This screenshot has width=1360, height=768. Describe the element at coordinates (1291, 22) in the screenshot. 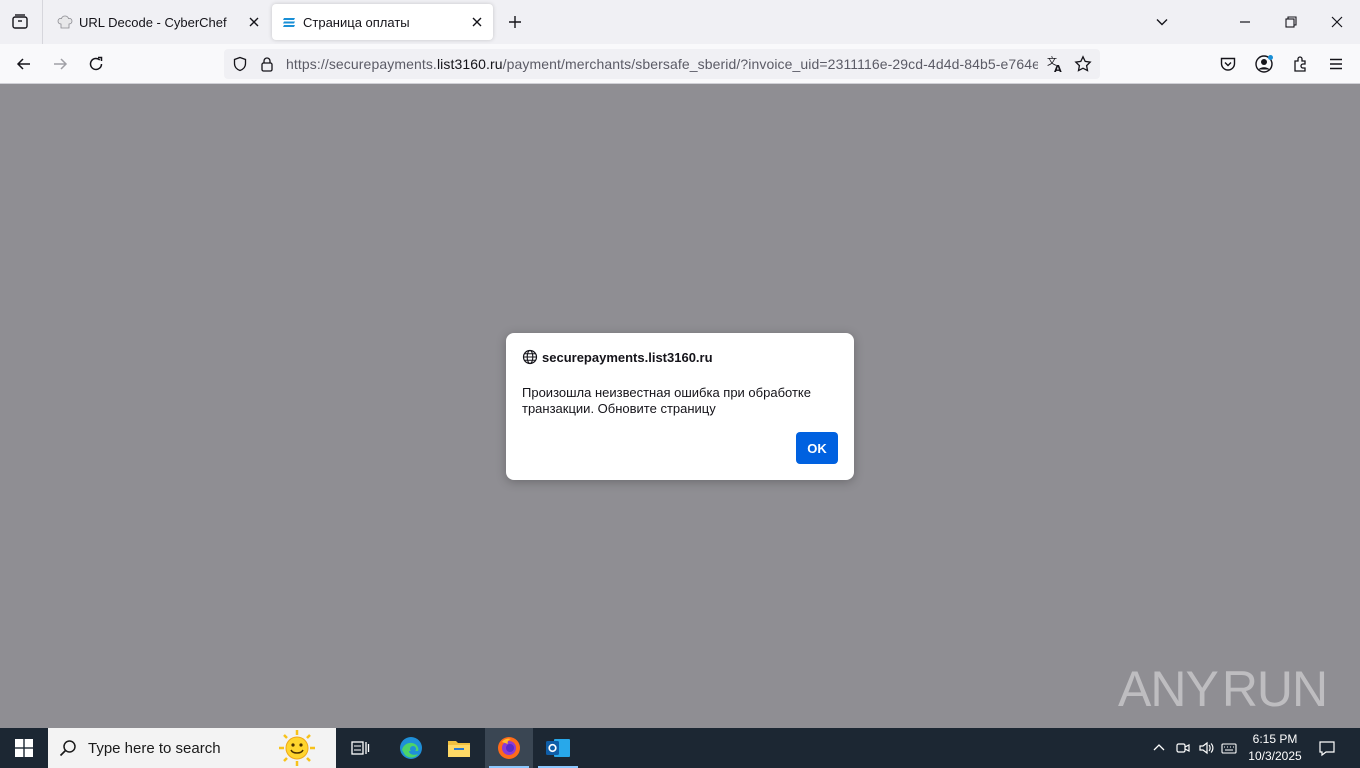

I see `restore-icon` at that location.